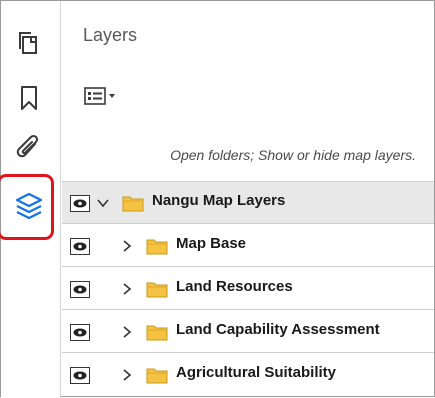  I want to click on layer-row-agricultural-suitability: Agricultural Suitability, so click(248, 375).